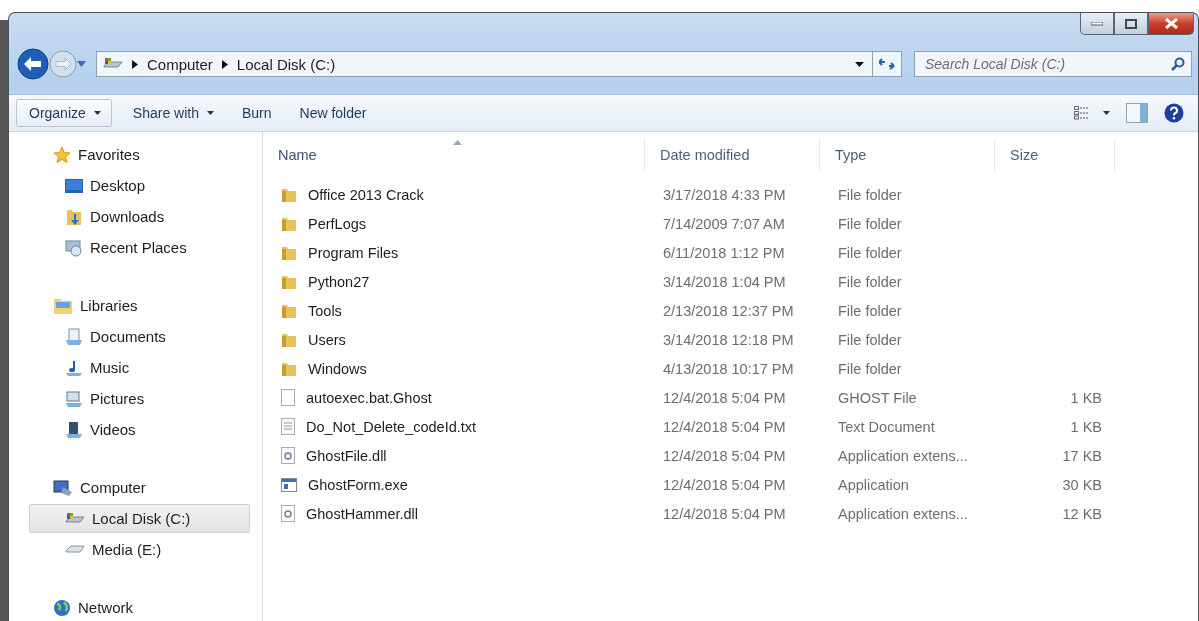  Describe the element at coordinates (152, 154) in the screenshot. I see `navigation-item: Favorites` at that location.